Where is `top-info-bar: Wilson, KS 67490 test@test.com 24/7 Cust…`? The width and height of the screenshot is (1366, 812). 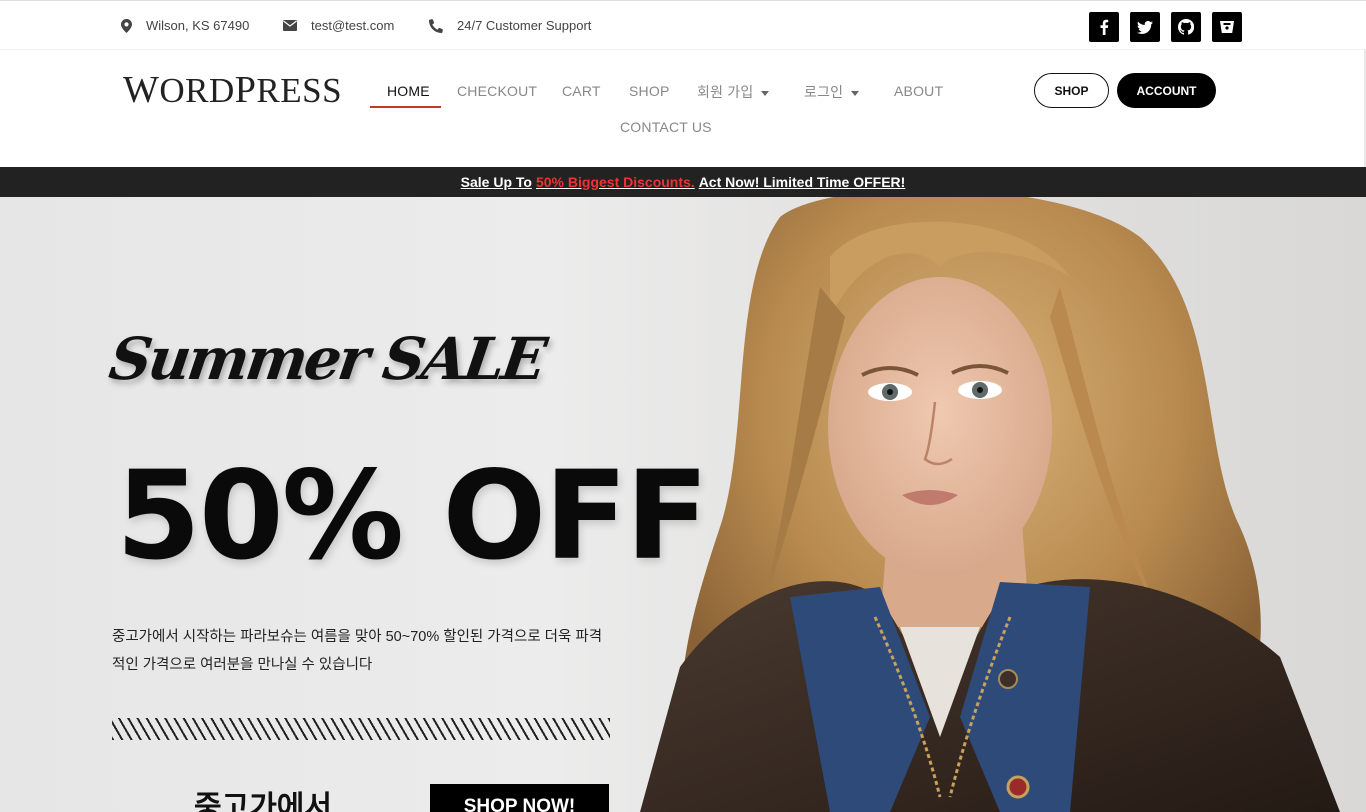
top-info-bar: Wilson, KS 67490 test@test.com 24/7 Cust… is located at coordinates (683, 25).